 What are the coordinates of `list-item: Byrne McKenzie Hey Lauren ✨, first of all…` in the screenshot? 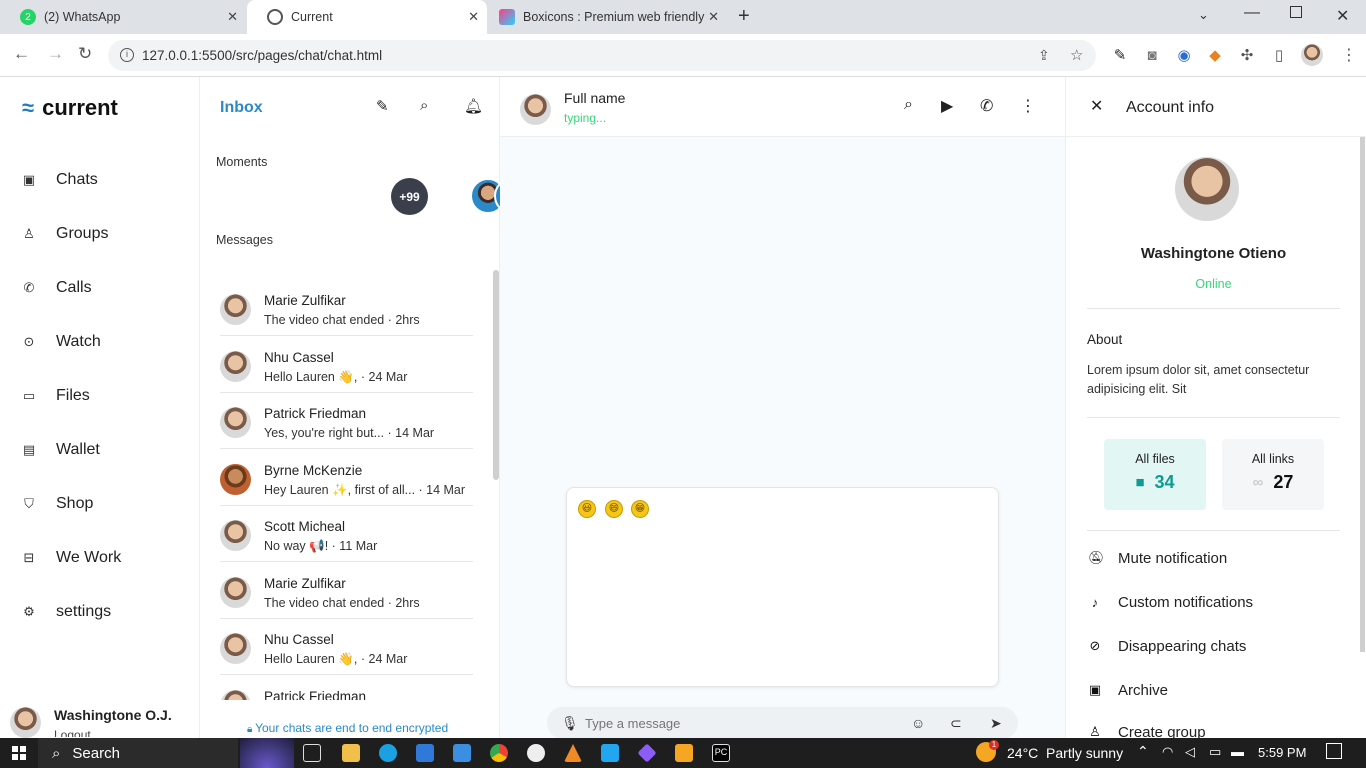 It's located at (346, 478).